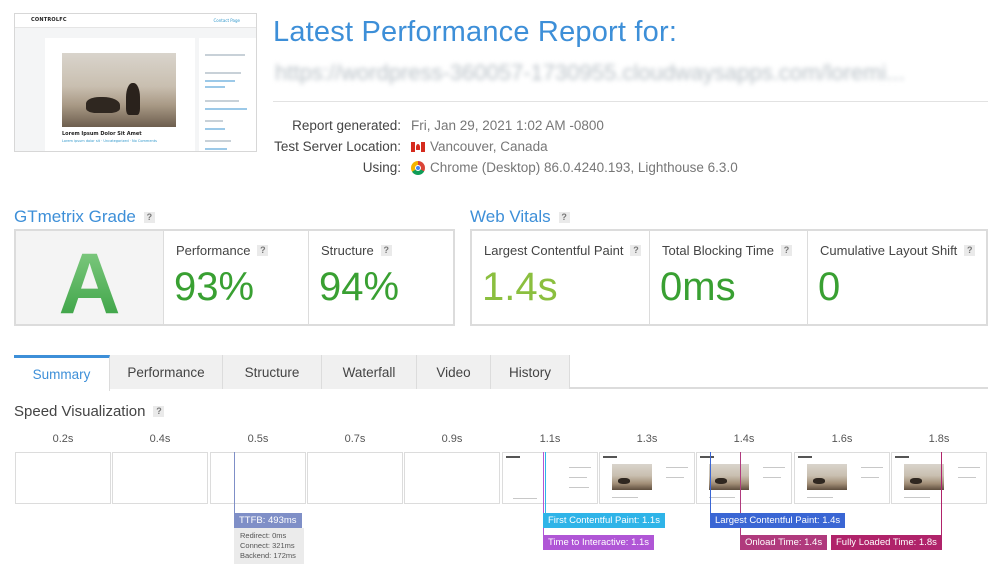 This screenshot has width=1000, height=582. What do you see at coordinates (62, 373) in the screenshot?
I see `tab-summary: Summary` at bounding box center [62, 373].